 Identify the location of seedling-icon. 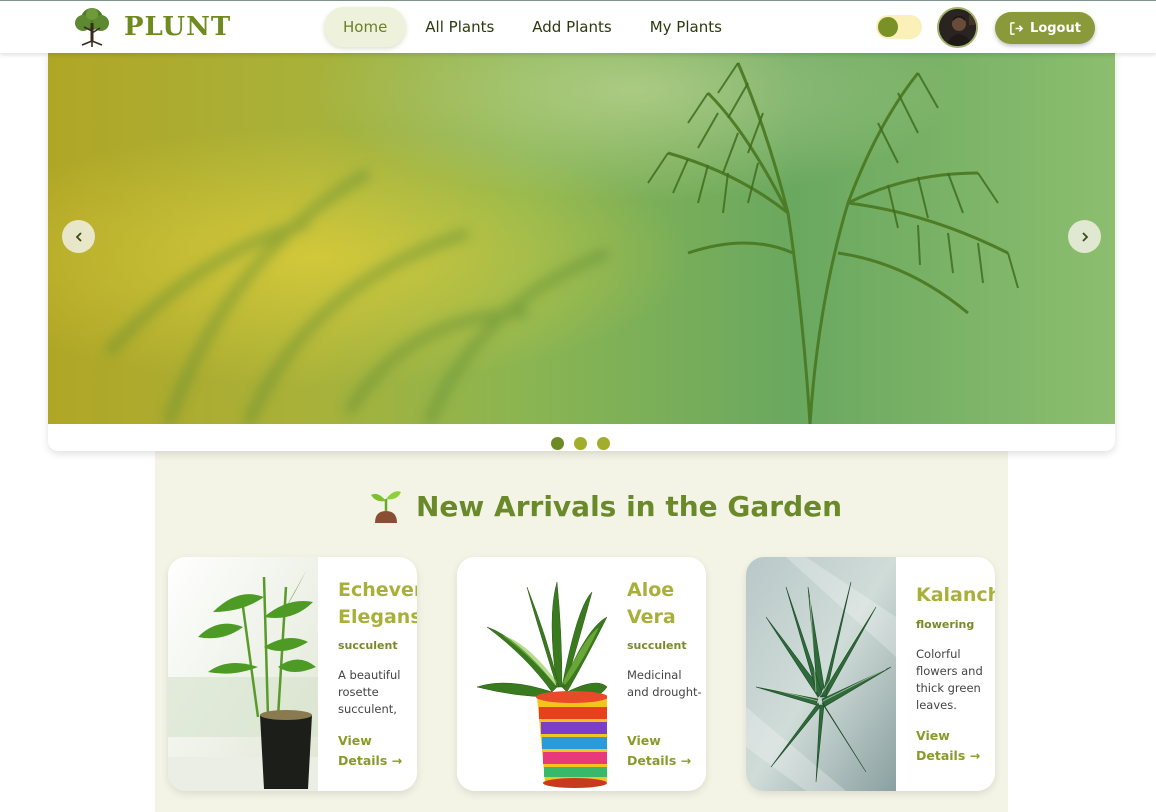
(386, 507).